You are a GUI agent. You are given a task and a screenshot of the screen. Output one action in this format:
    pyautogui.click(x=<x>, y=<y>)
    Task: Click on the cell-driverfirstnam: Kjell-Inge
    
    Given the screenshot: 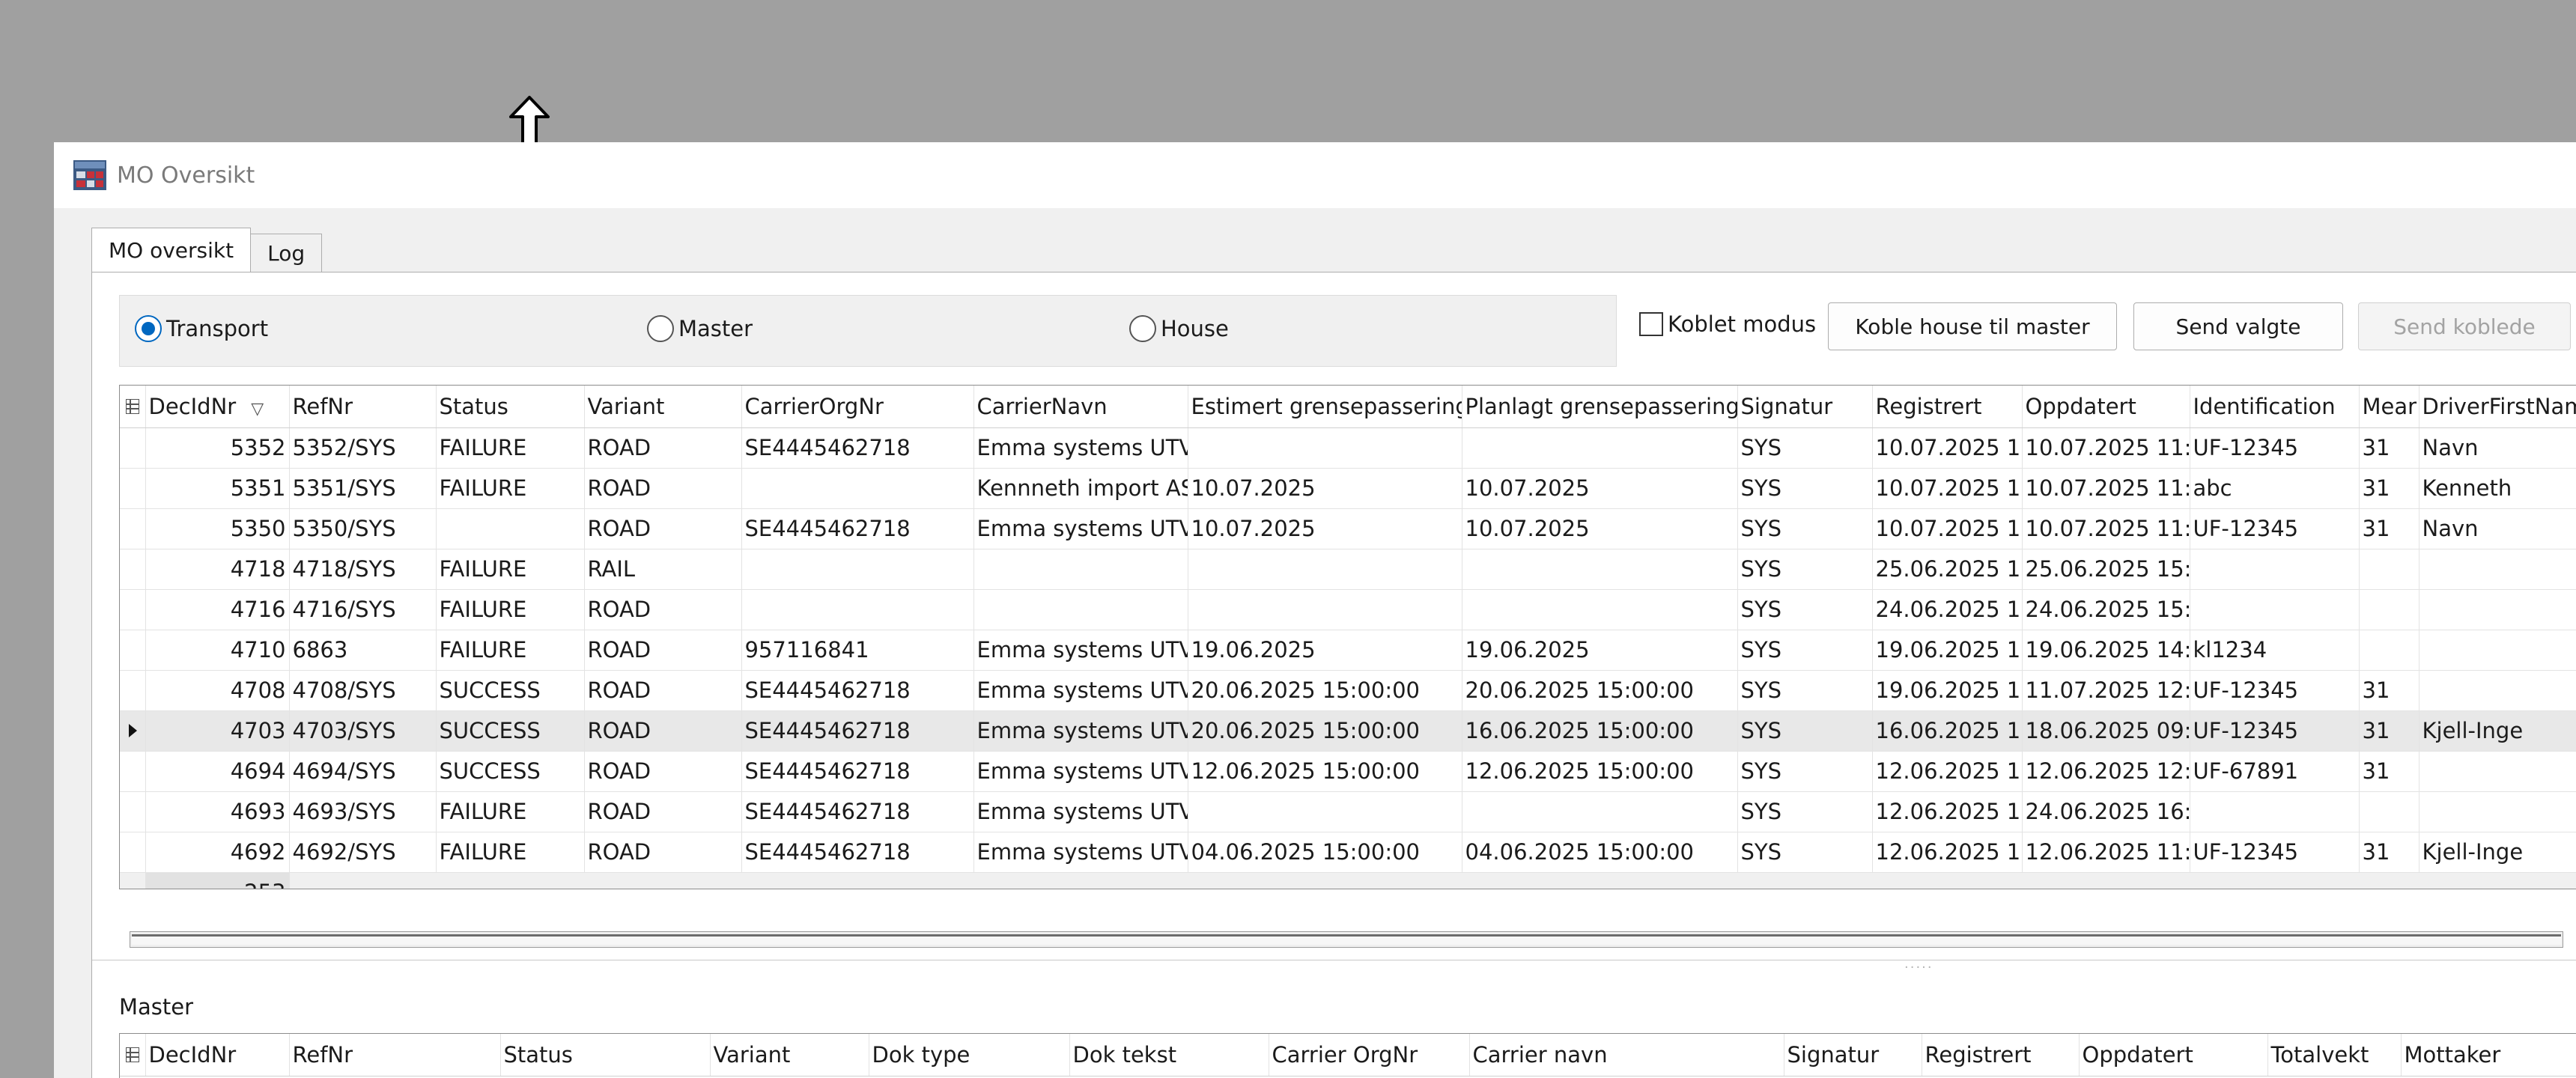 What is the action you would take?
    pyautogui.click(x=2497, y=852)
    